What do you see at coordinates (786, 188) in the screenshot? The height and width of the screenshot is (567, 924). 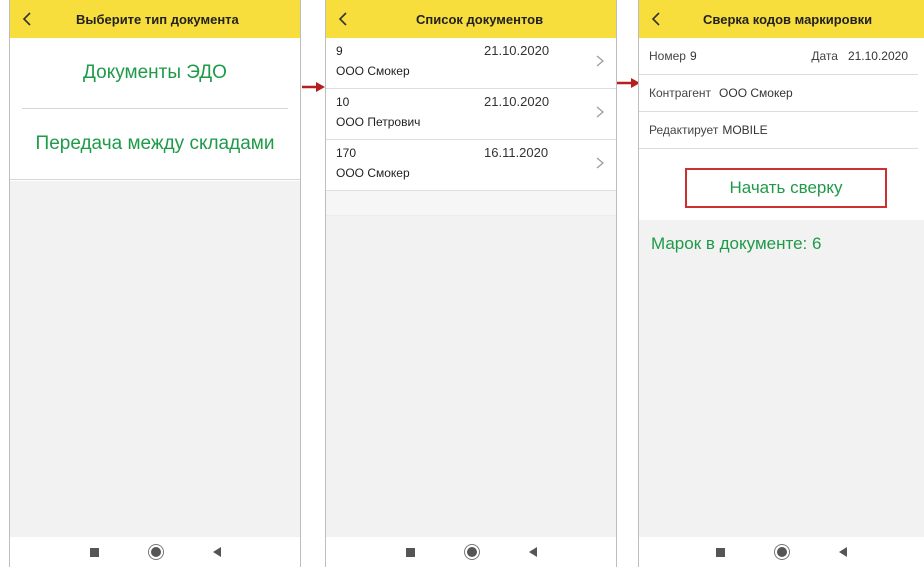 I see `start-verification-button: Начать сверку` at bounding box center [786, 188].